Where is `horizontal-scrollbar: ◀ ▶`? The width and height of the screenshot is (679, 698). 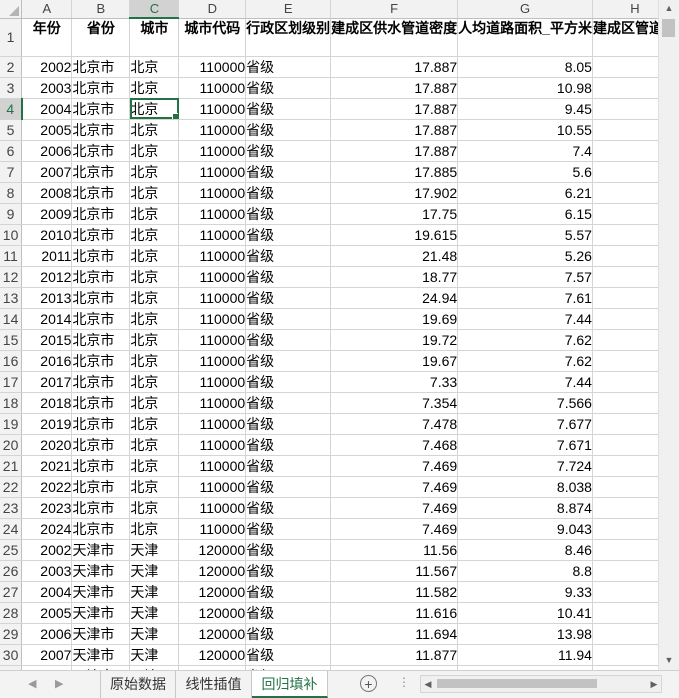
horizontal-scrollbar: ◀ ▶ is located at coordinates (541, 684).